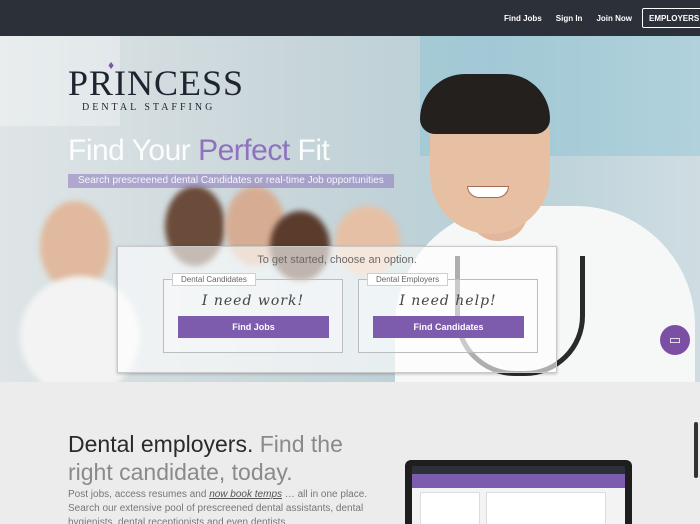  I want to click on doctor-smile, so click(488, 192).